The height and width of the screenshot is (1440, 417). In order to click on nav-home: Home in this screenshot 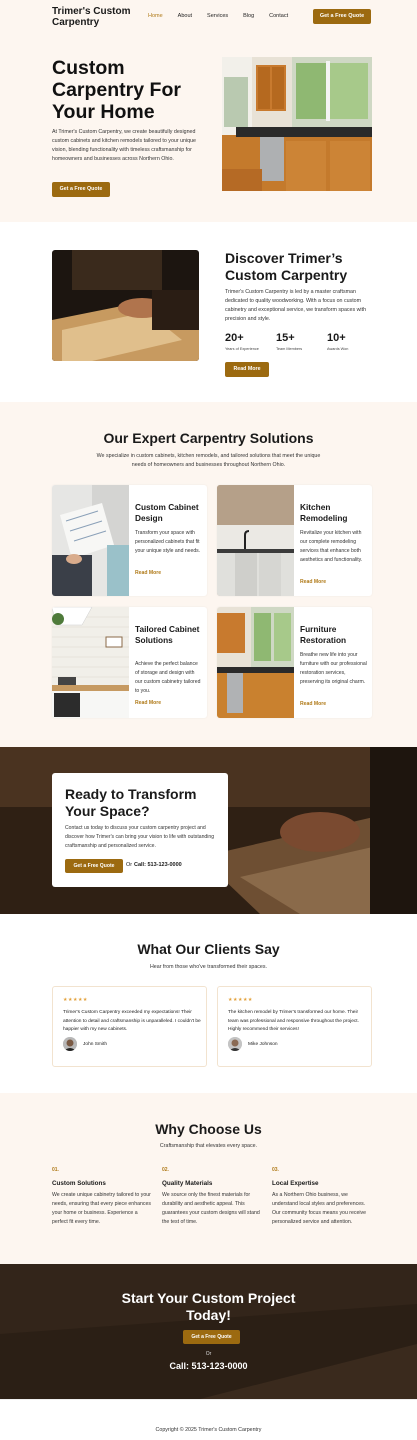, I will do `click(155, 16)`.